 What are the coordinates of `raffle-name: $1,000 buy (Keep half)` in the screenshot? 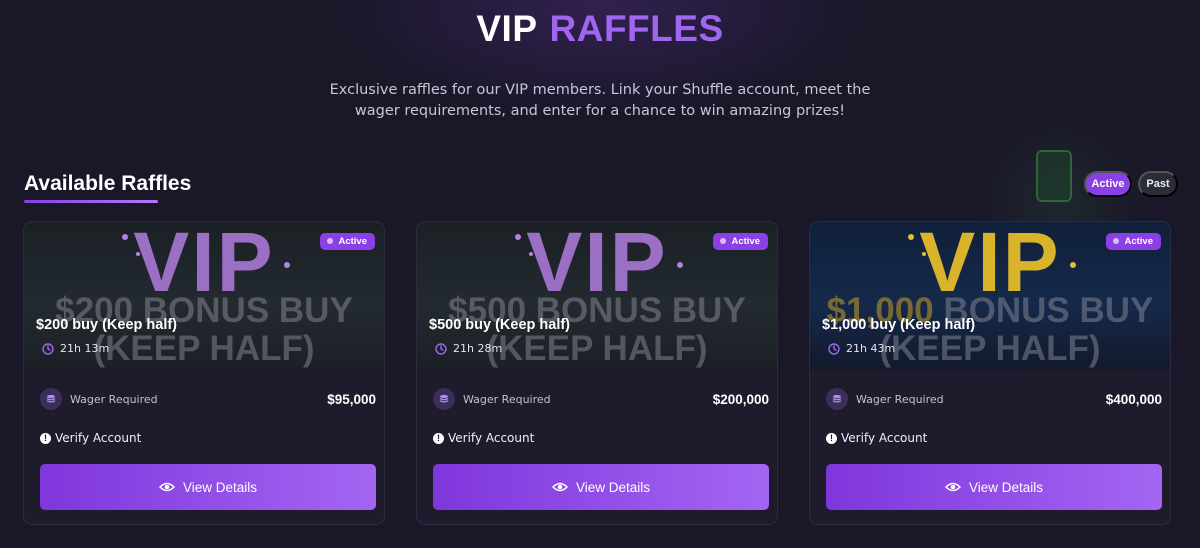 It's located at (899, 325).